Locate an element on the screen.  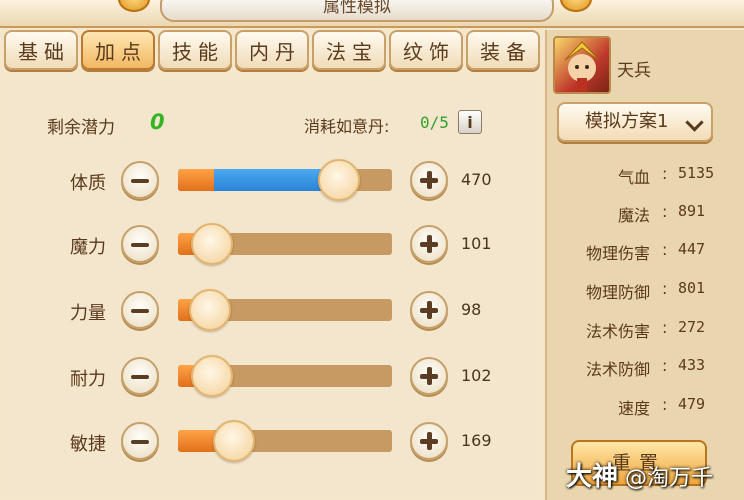
attribute-value: 98 is located at coordinates (471, 309).